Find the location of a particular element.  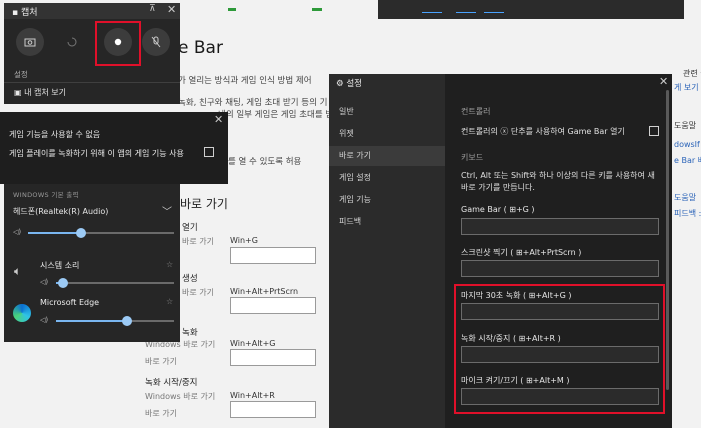

record-button-highlight is located at coordinates (118, 43).